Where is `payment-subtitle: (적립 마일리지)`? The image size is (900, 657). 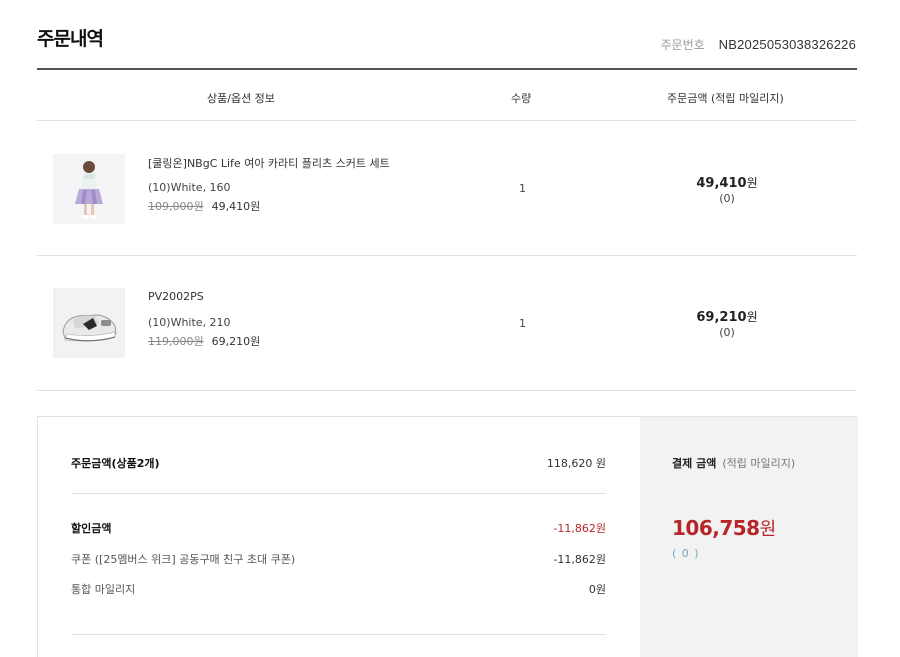 payment-subtitle: (적립 마일리지) is located at coordinates (759, 463).